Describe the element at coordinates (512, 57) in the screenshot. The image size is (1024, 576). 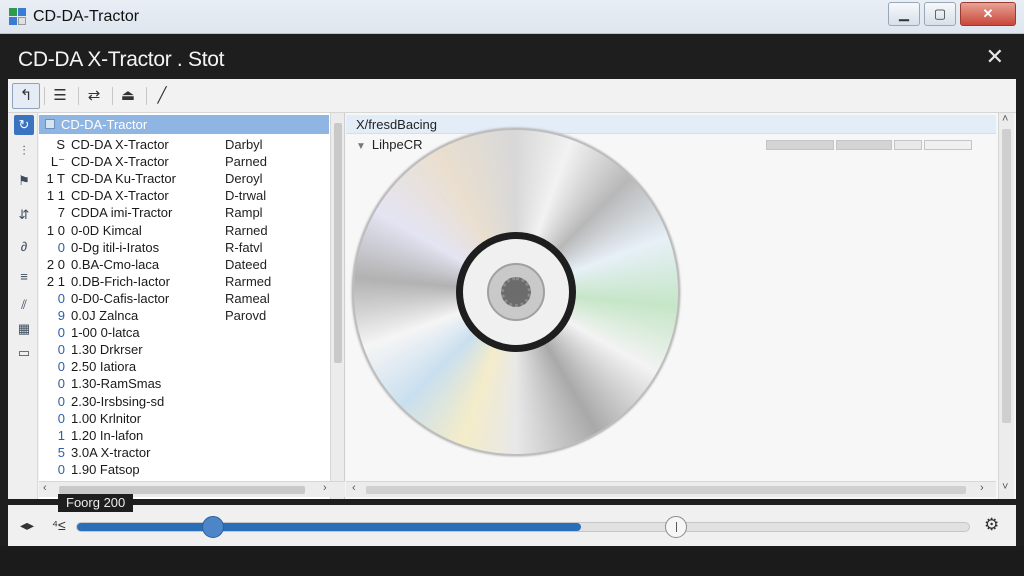
I see `app-header: CD-DA X-Tractor . Stot ✕` at that location.